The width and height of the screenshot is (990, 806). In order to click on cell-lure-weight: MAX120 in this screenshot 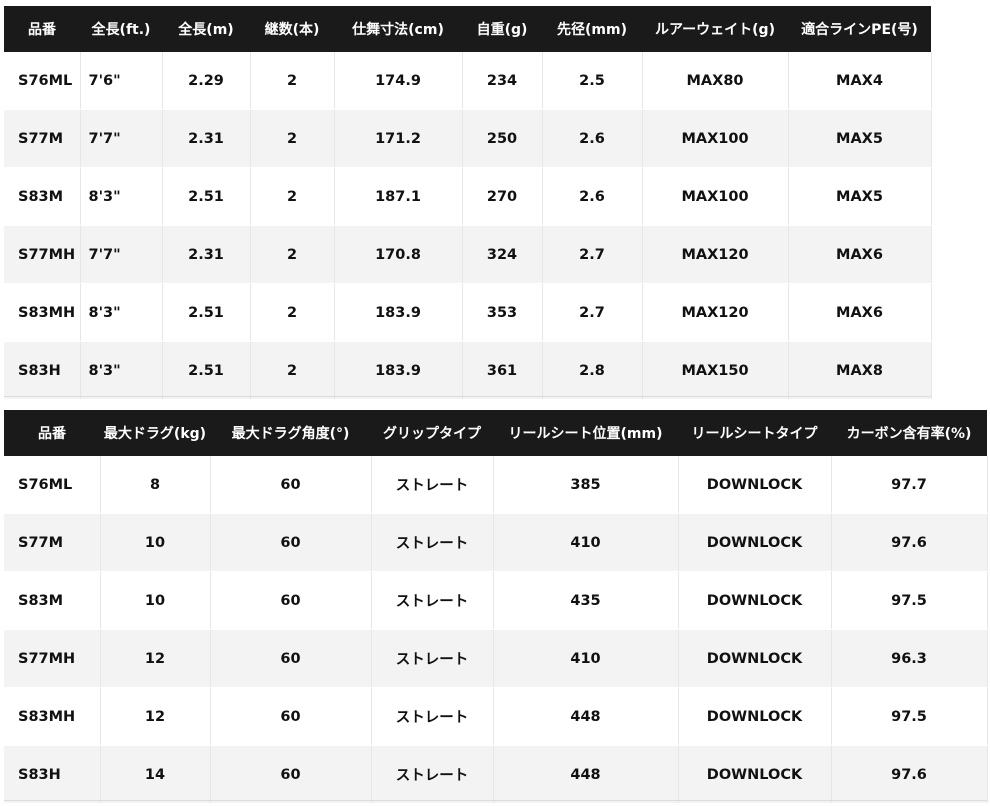, I will do `click(715, 254)`.